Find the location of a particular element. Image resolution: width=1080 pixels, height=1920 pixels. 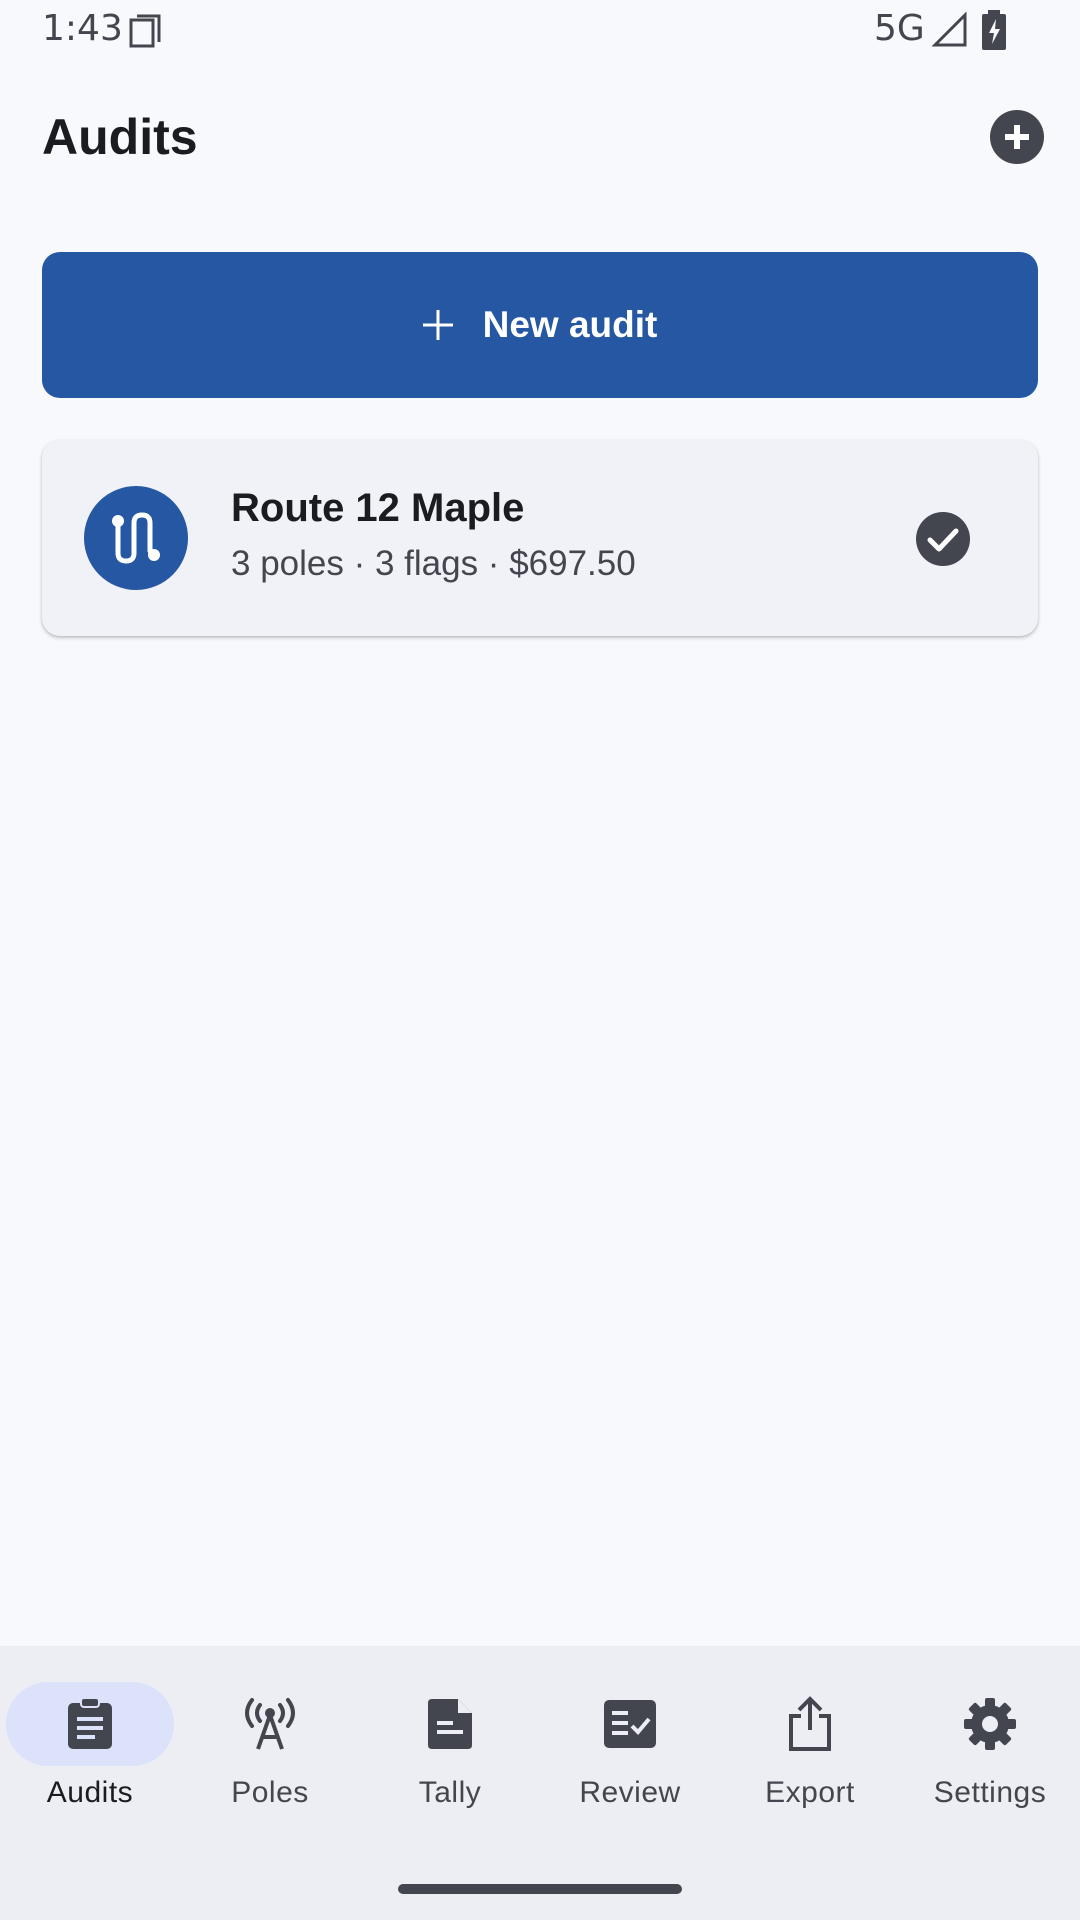

nav-label-audits: Audits is located at coordinates (90, 1792).